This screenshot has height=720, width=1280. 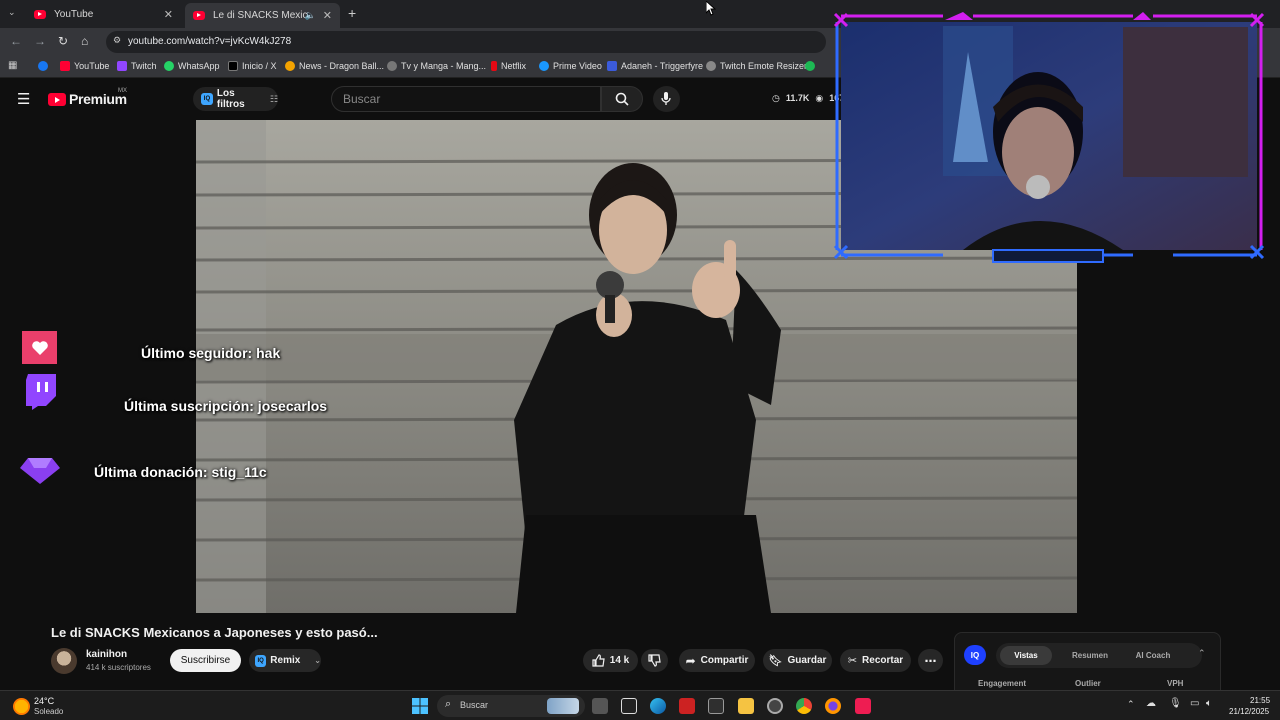 What do you see at coordinates (352, 13) in the screenshot?
I see `new-tab-button: +` at bounding box center [352, 13].